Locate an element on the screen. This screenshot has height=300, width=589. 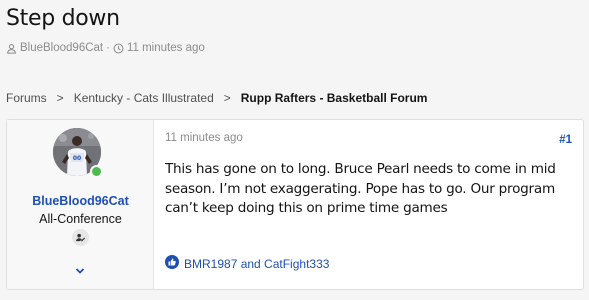
thread-meta: BlueBlood96Cat · 11 minutes ago is located at coordinates (105, 48).